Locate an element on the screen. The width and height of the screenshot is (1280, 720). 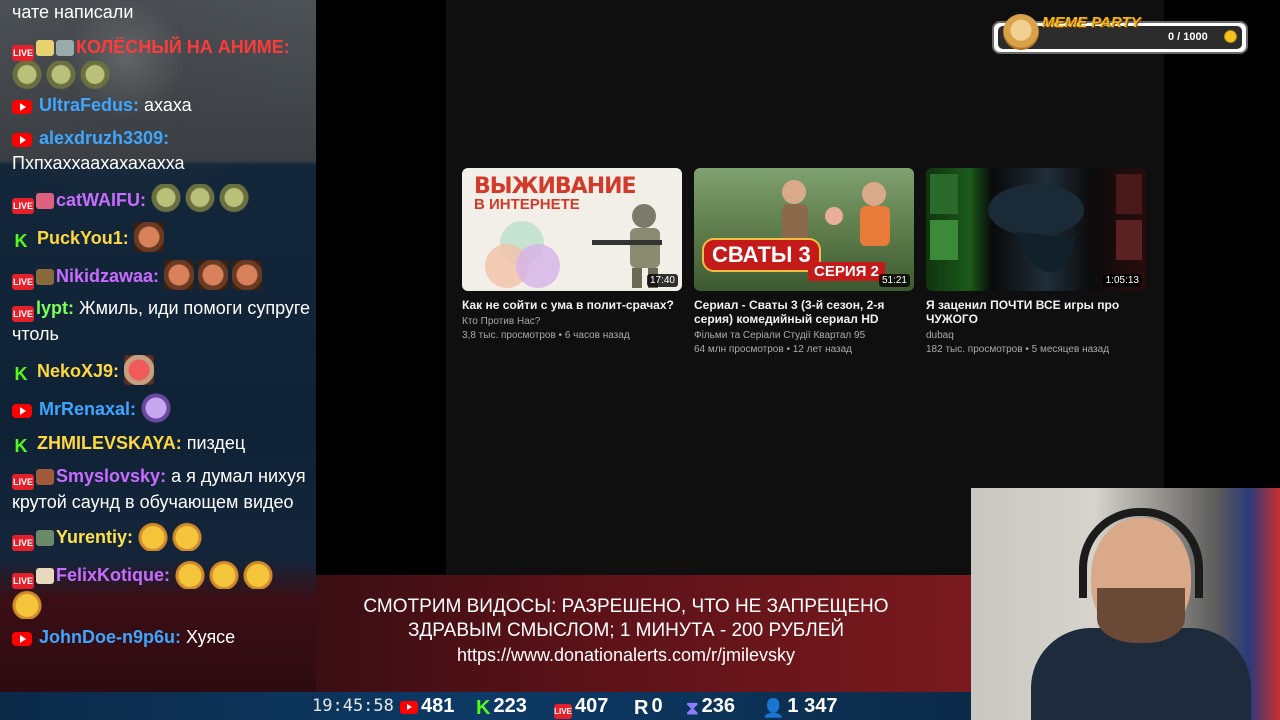
chat-message: JohnDoe-n9p6u: Хуясе is located at coordinates (162, 637).